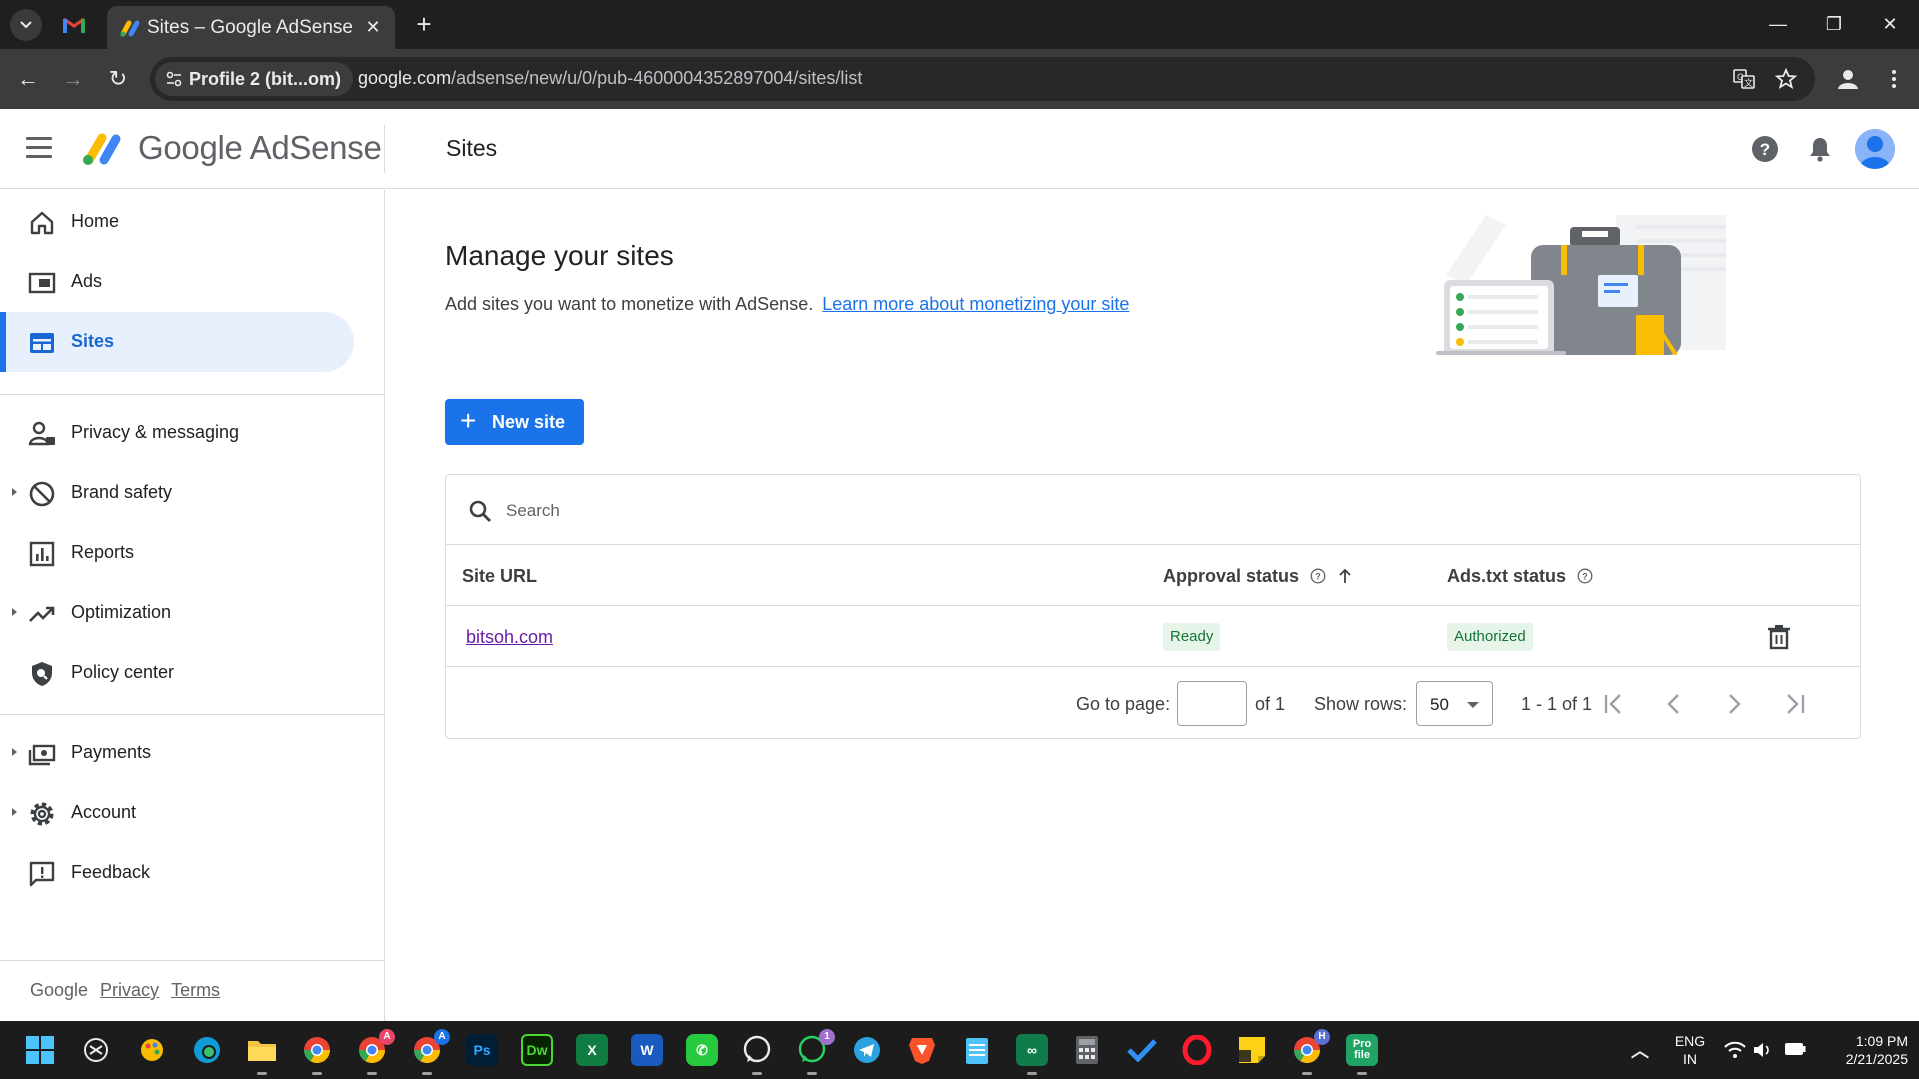  I want to click on profile-button, so click(1848, 79).